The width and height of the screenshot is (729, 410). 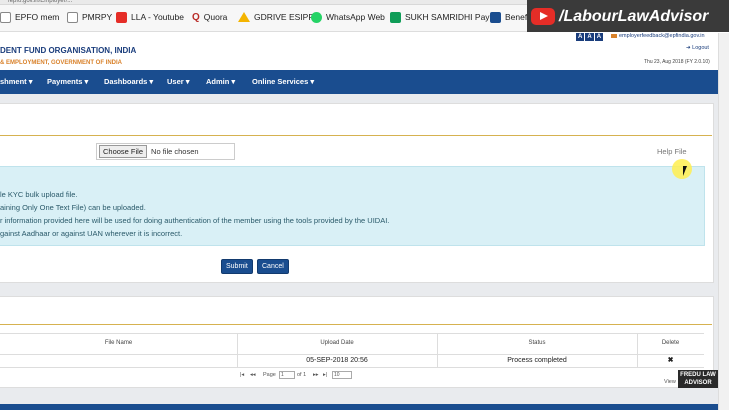 I want to click on date-version: Thu 23, Aug 2018 (FY 2.0.10), so click(x=677, y=62).